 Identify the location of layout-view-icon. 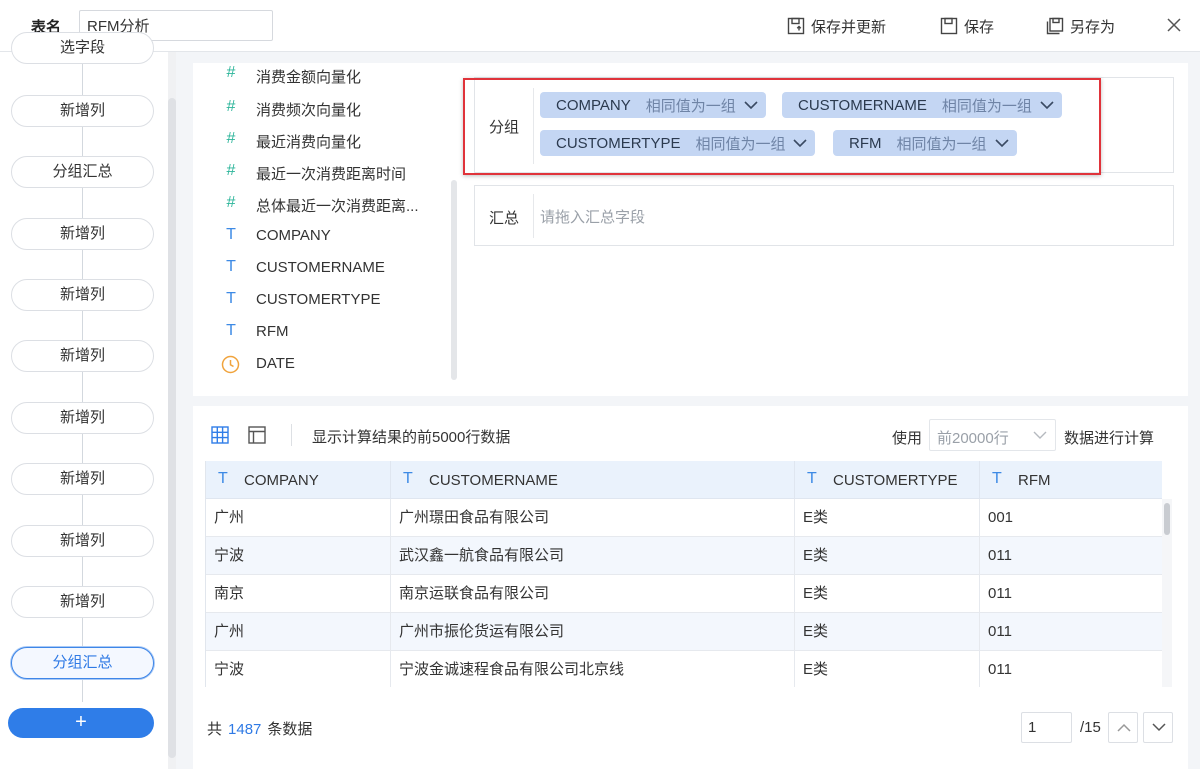
(257, 435).